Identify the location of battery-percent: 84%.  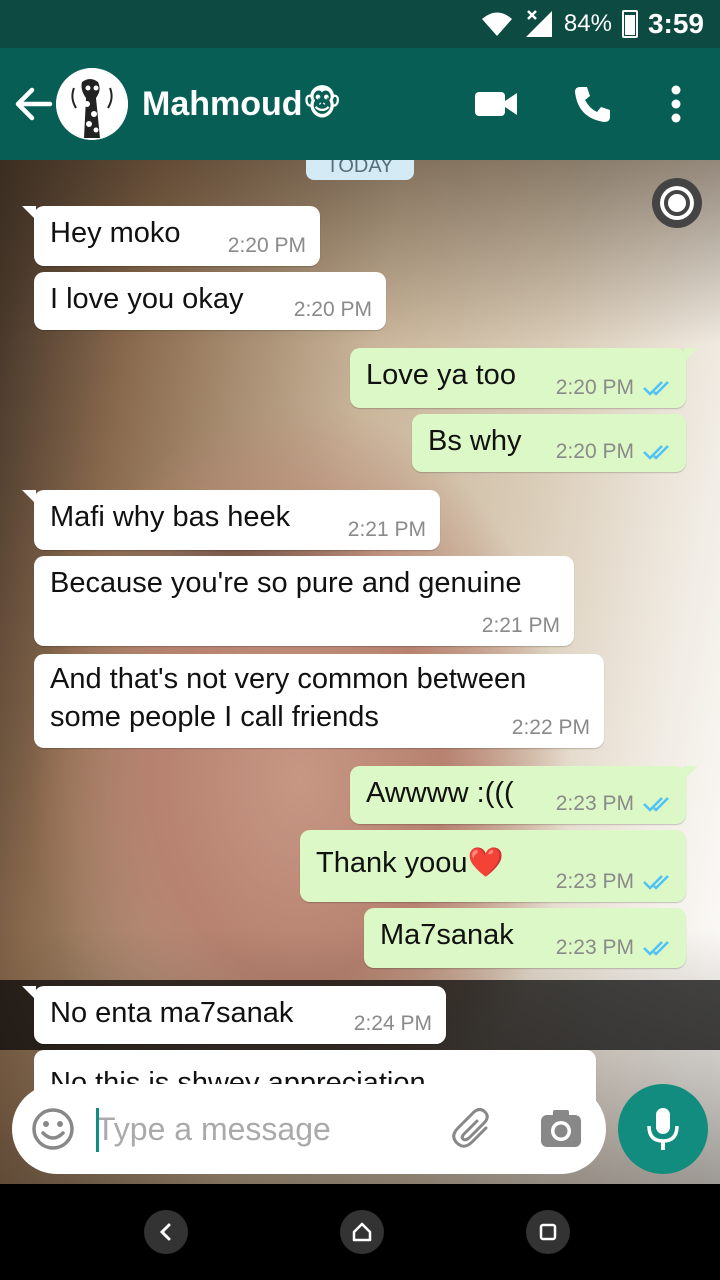
(587, 23).